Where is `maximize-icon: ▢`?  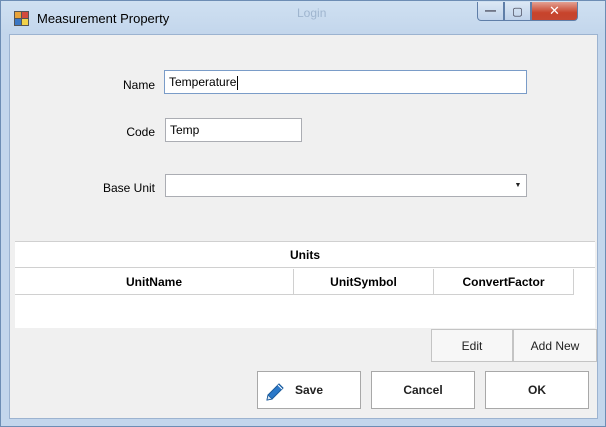 maximize-icon: ▢ is located at coordinates (517, 11).